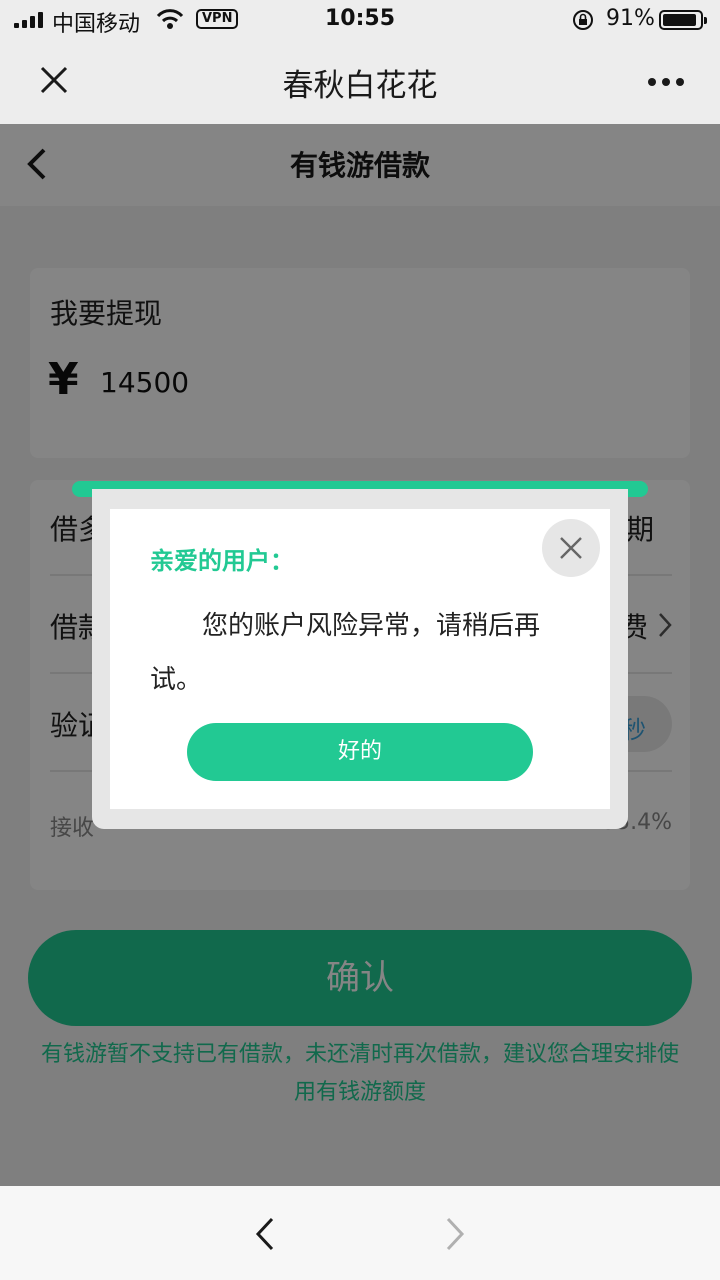 This screenshot has height=1280, width=720. Describe the element at coordinates (360, 752) in the screenshot. I see `ok-button: 好的` at that location.